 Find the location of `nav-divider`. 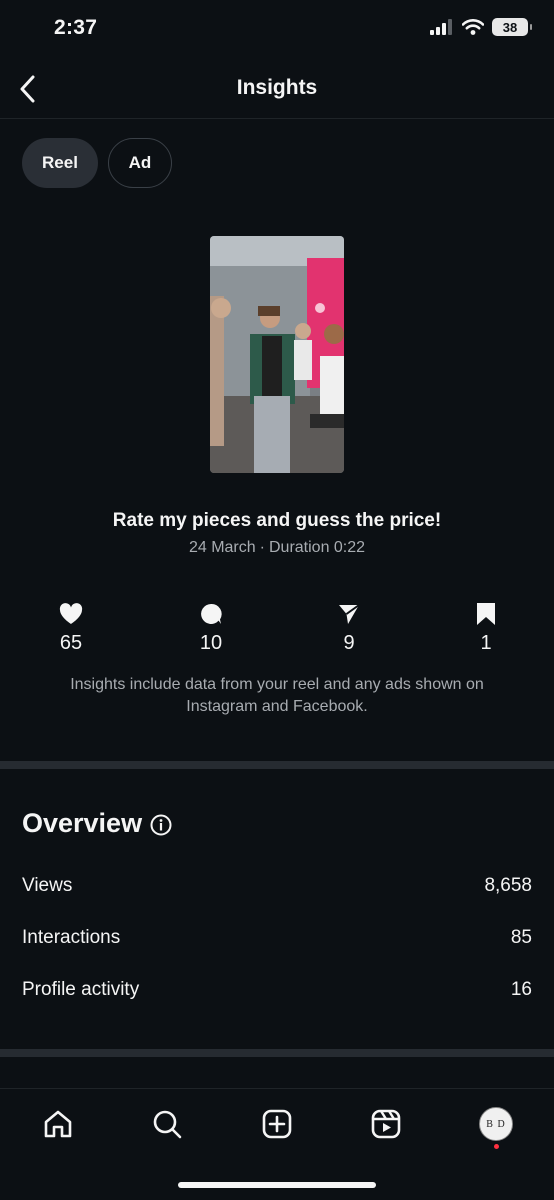

nav-divider is located at coordinates (277, 1088).